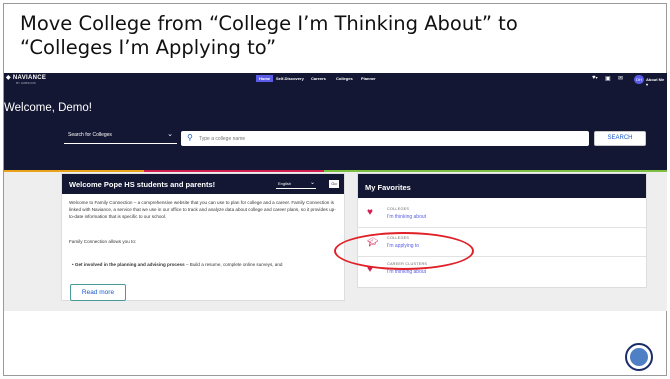  What do you see at coordinates (296, 184) in the screenshot?
I see `language-select: English ⌄` at bounding box center [296, 184].